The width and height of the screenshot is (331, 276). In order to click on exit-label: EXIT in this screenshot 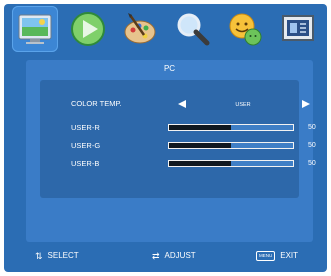, I will do `click(289, 255)`.